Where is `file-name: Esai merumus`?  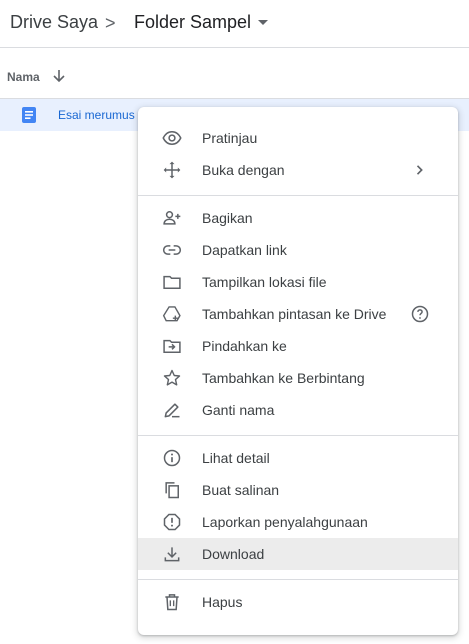 file-name: Esai merumus is located at coordinates (96, 115).